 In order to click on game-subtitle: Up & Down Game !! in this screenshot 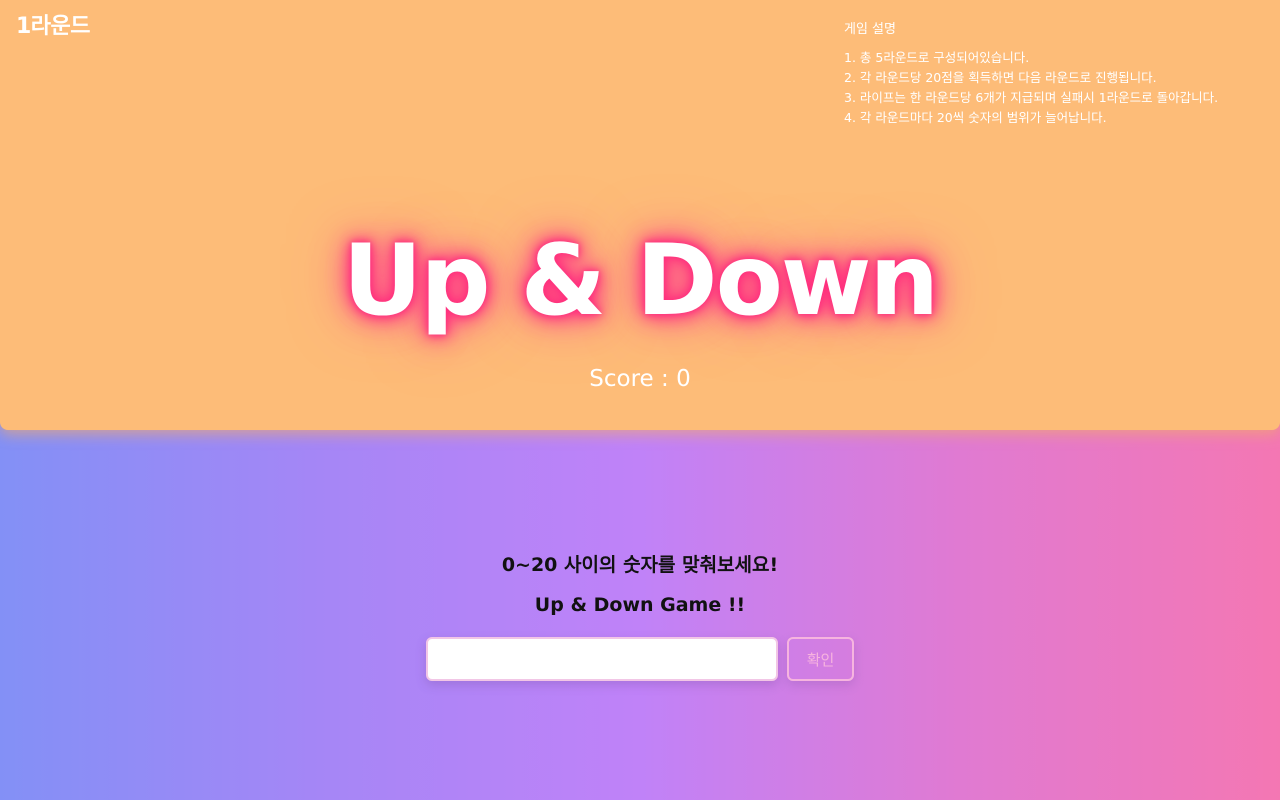, I will do `click(640, 605)`.